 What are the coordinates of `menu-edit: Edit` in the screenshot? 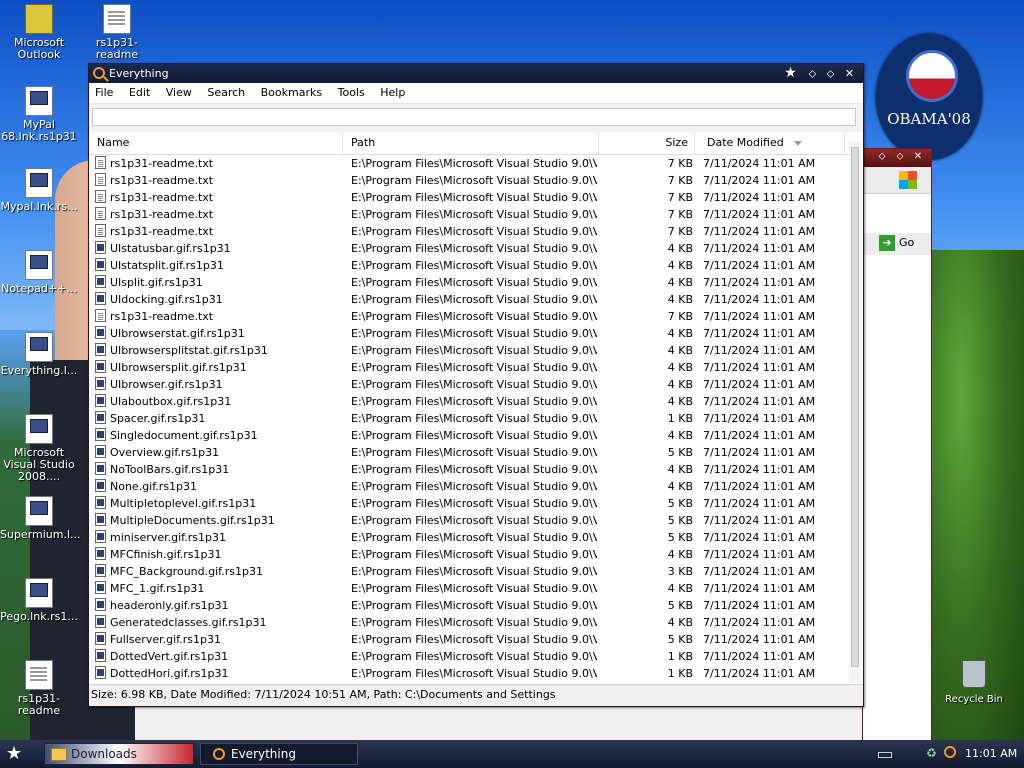 It's located at (139, 91).